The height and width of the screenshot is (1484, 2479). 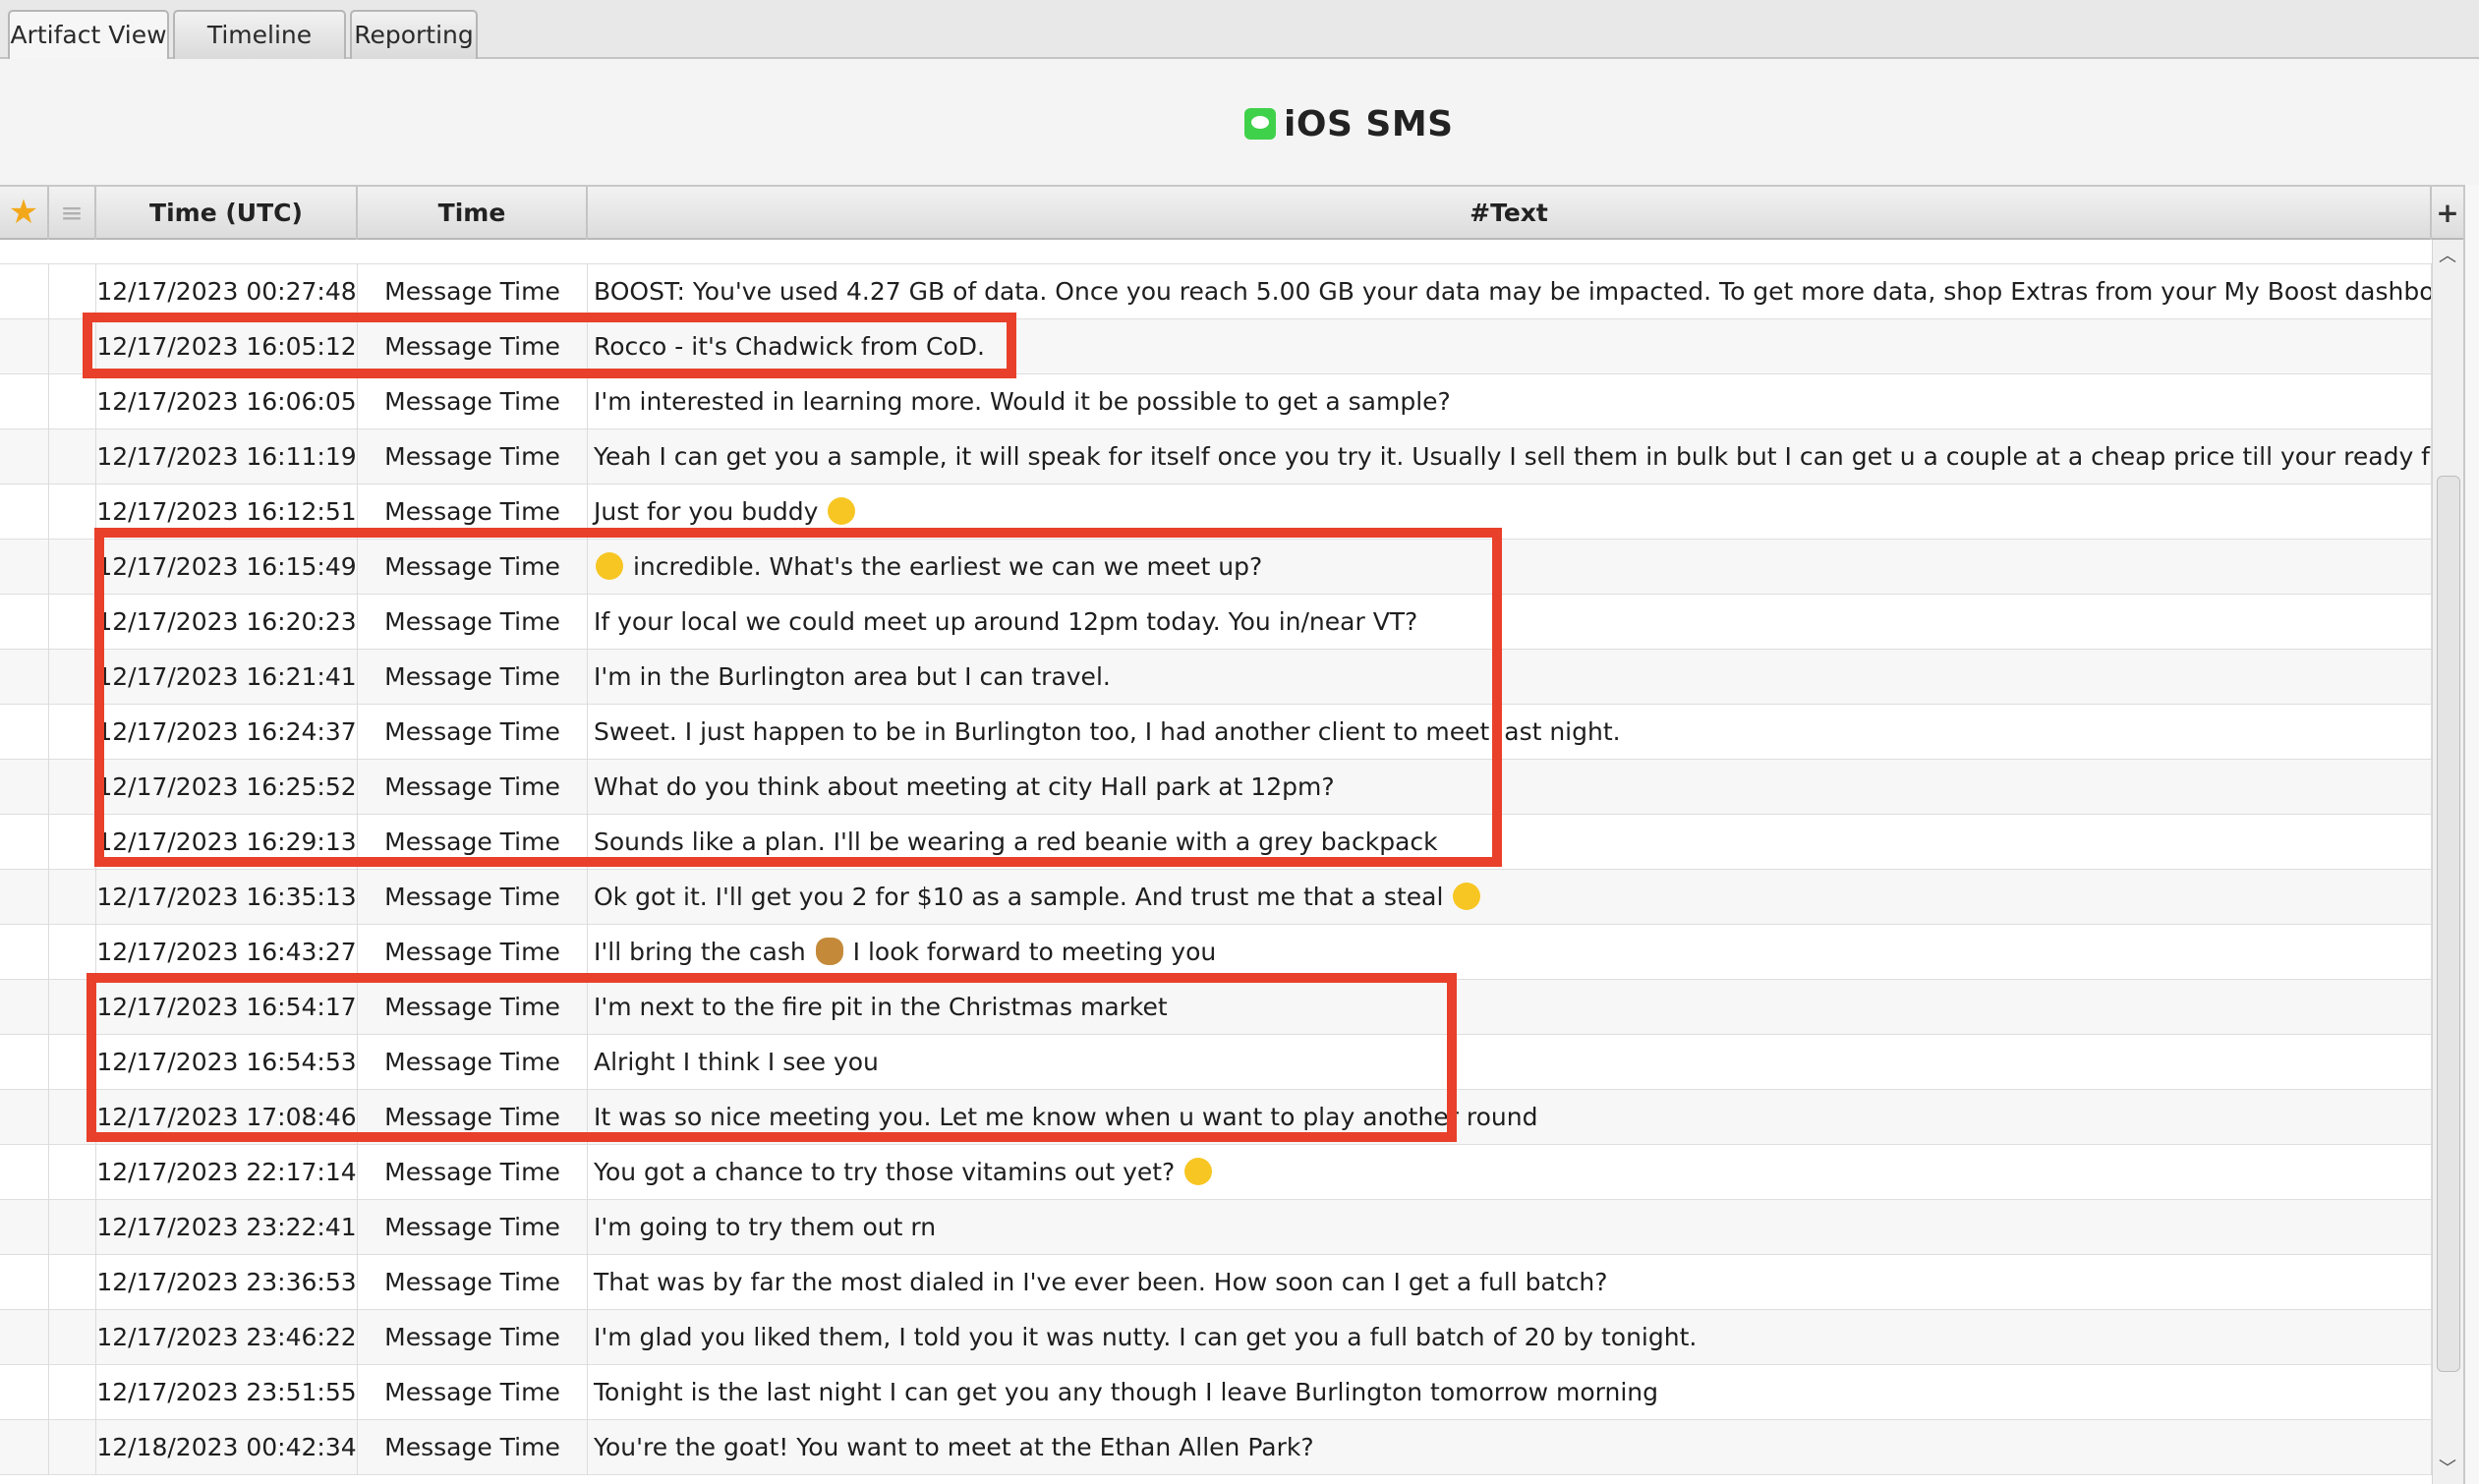 I want to click on time-cell: 12/17/2023 23:36:53, so click(x=227, y=1282).